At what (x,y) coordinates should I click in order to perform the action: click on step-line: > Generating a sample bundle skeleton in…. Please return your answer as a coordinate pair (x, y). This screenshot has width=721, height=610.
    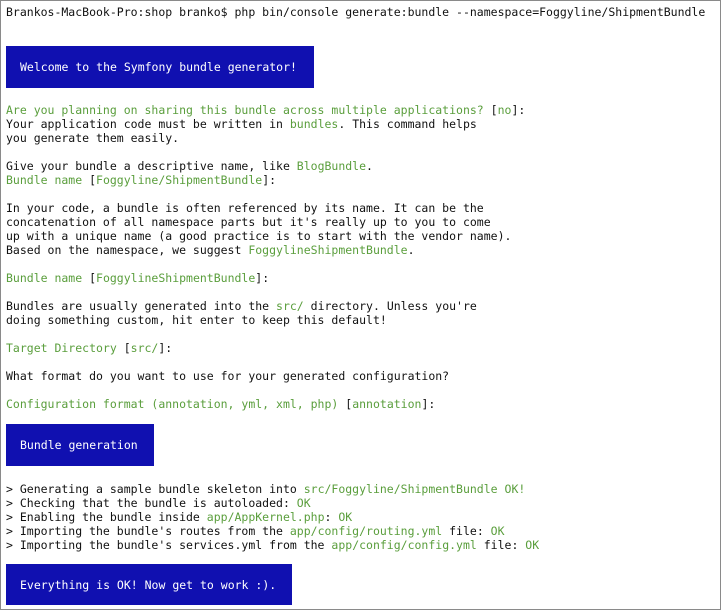
    Looking at the image, I should click on (265, 489).